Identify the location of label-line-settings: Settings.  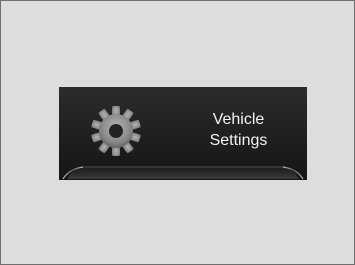
(238, 140).